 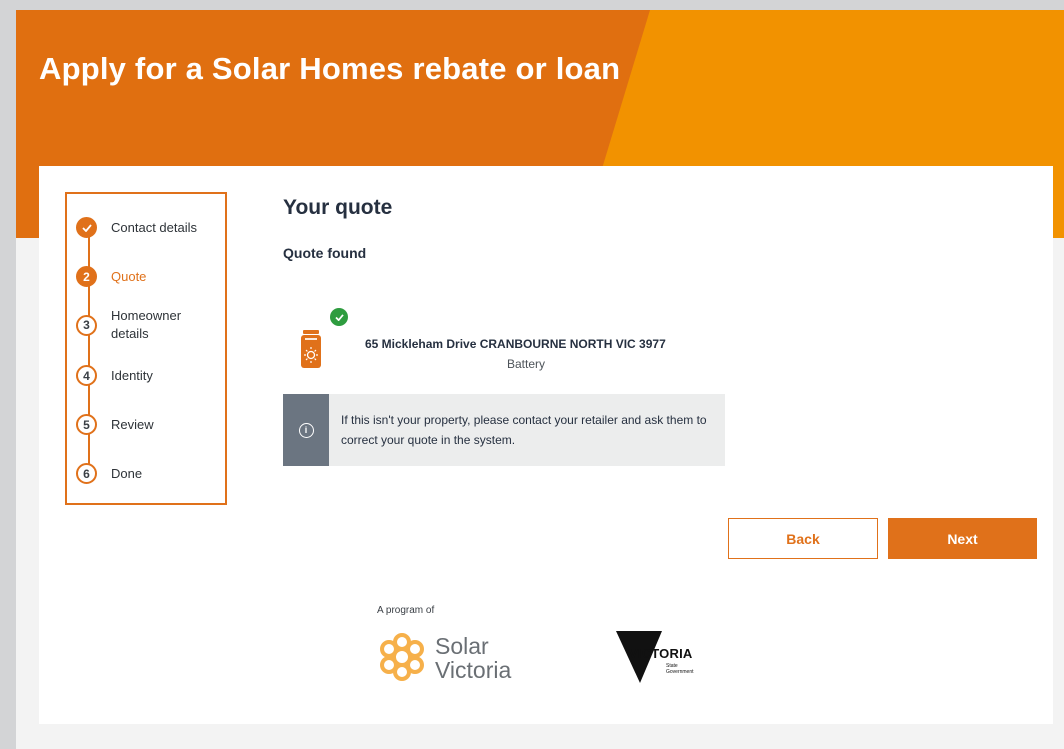 I want to click on program-of-label: A program of, so click(x=406, y=610).